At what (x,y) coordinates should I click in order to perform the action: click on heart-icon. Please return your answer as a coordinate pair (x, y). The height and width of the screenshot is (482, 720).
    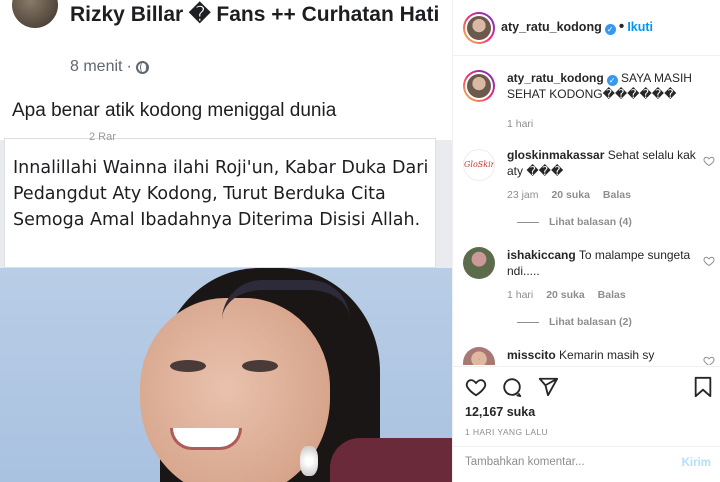
    Looking at the image, I should click on (476, 387).